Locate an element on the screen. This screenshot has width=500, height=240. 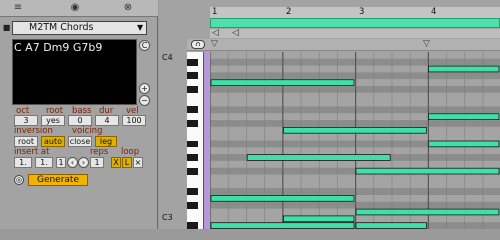
start-marker-icon: ◁ is located at coordinates (215, 33).